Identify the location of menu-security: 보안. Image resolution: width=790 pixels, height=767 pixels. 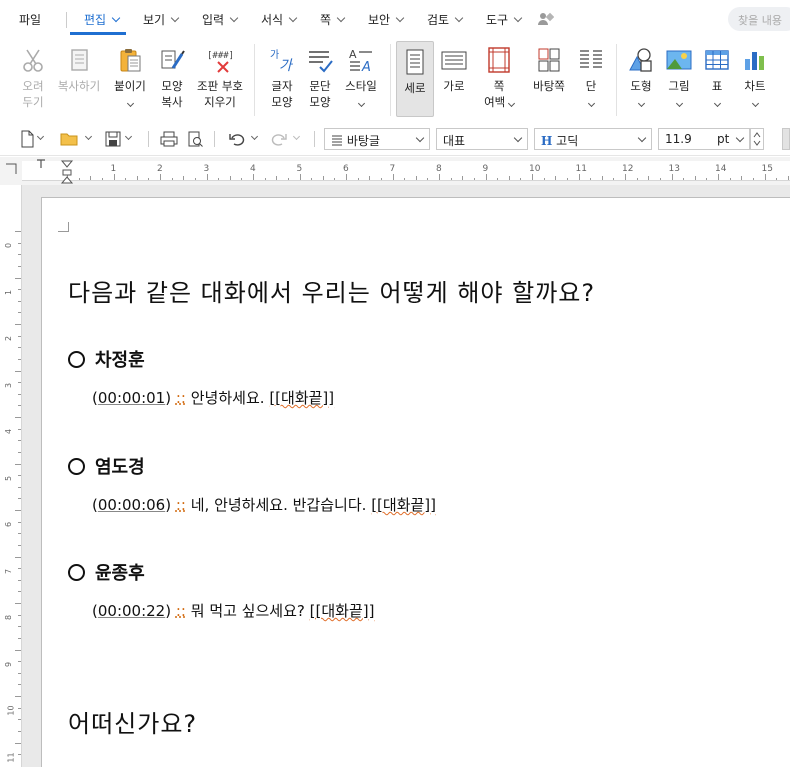
(386, 19).